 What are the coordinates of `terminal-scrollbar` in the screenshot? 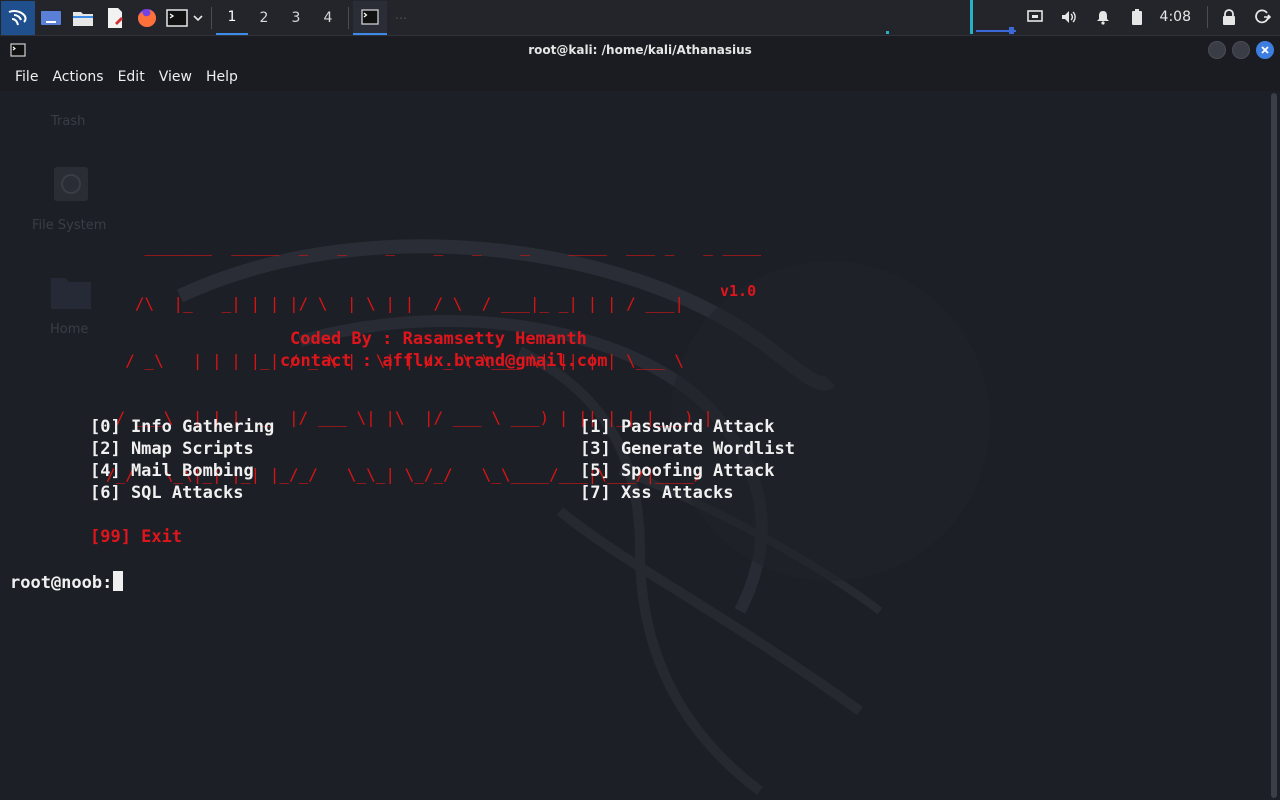 It's located at (1274, 445).